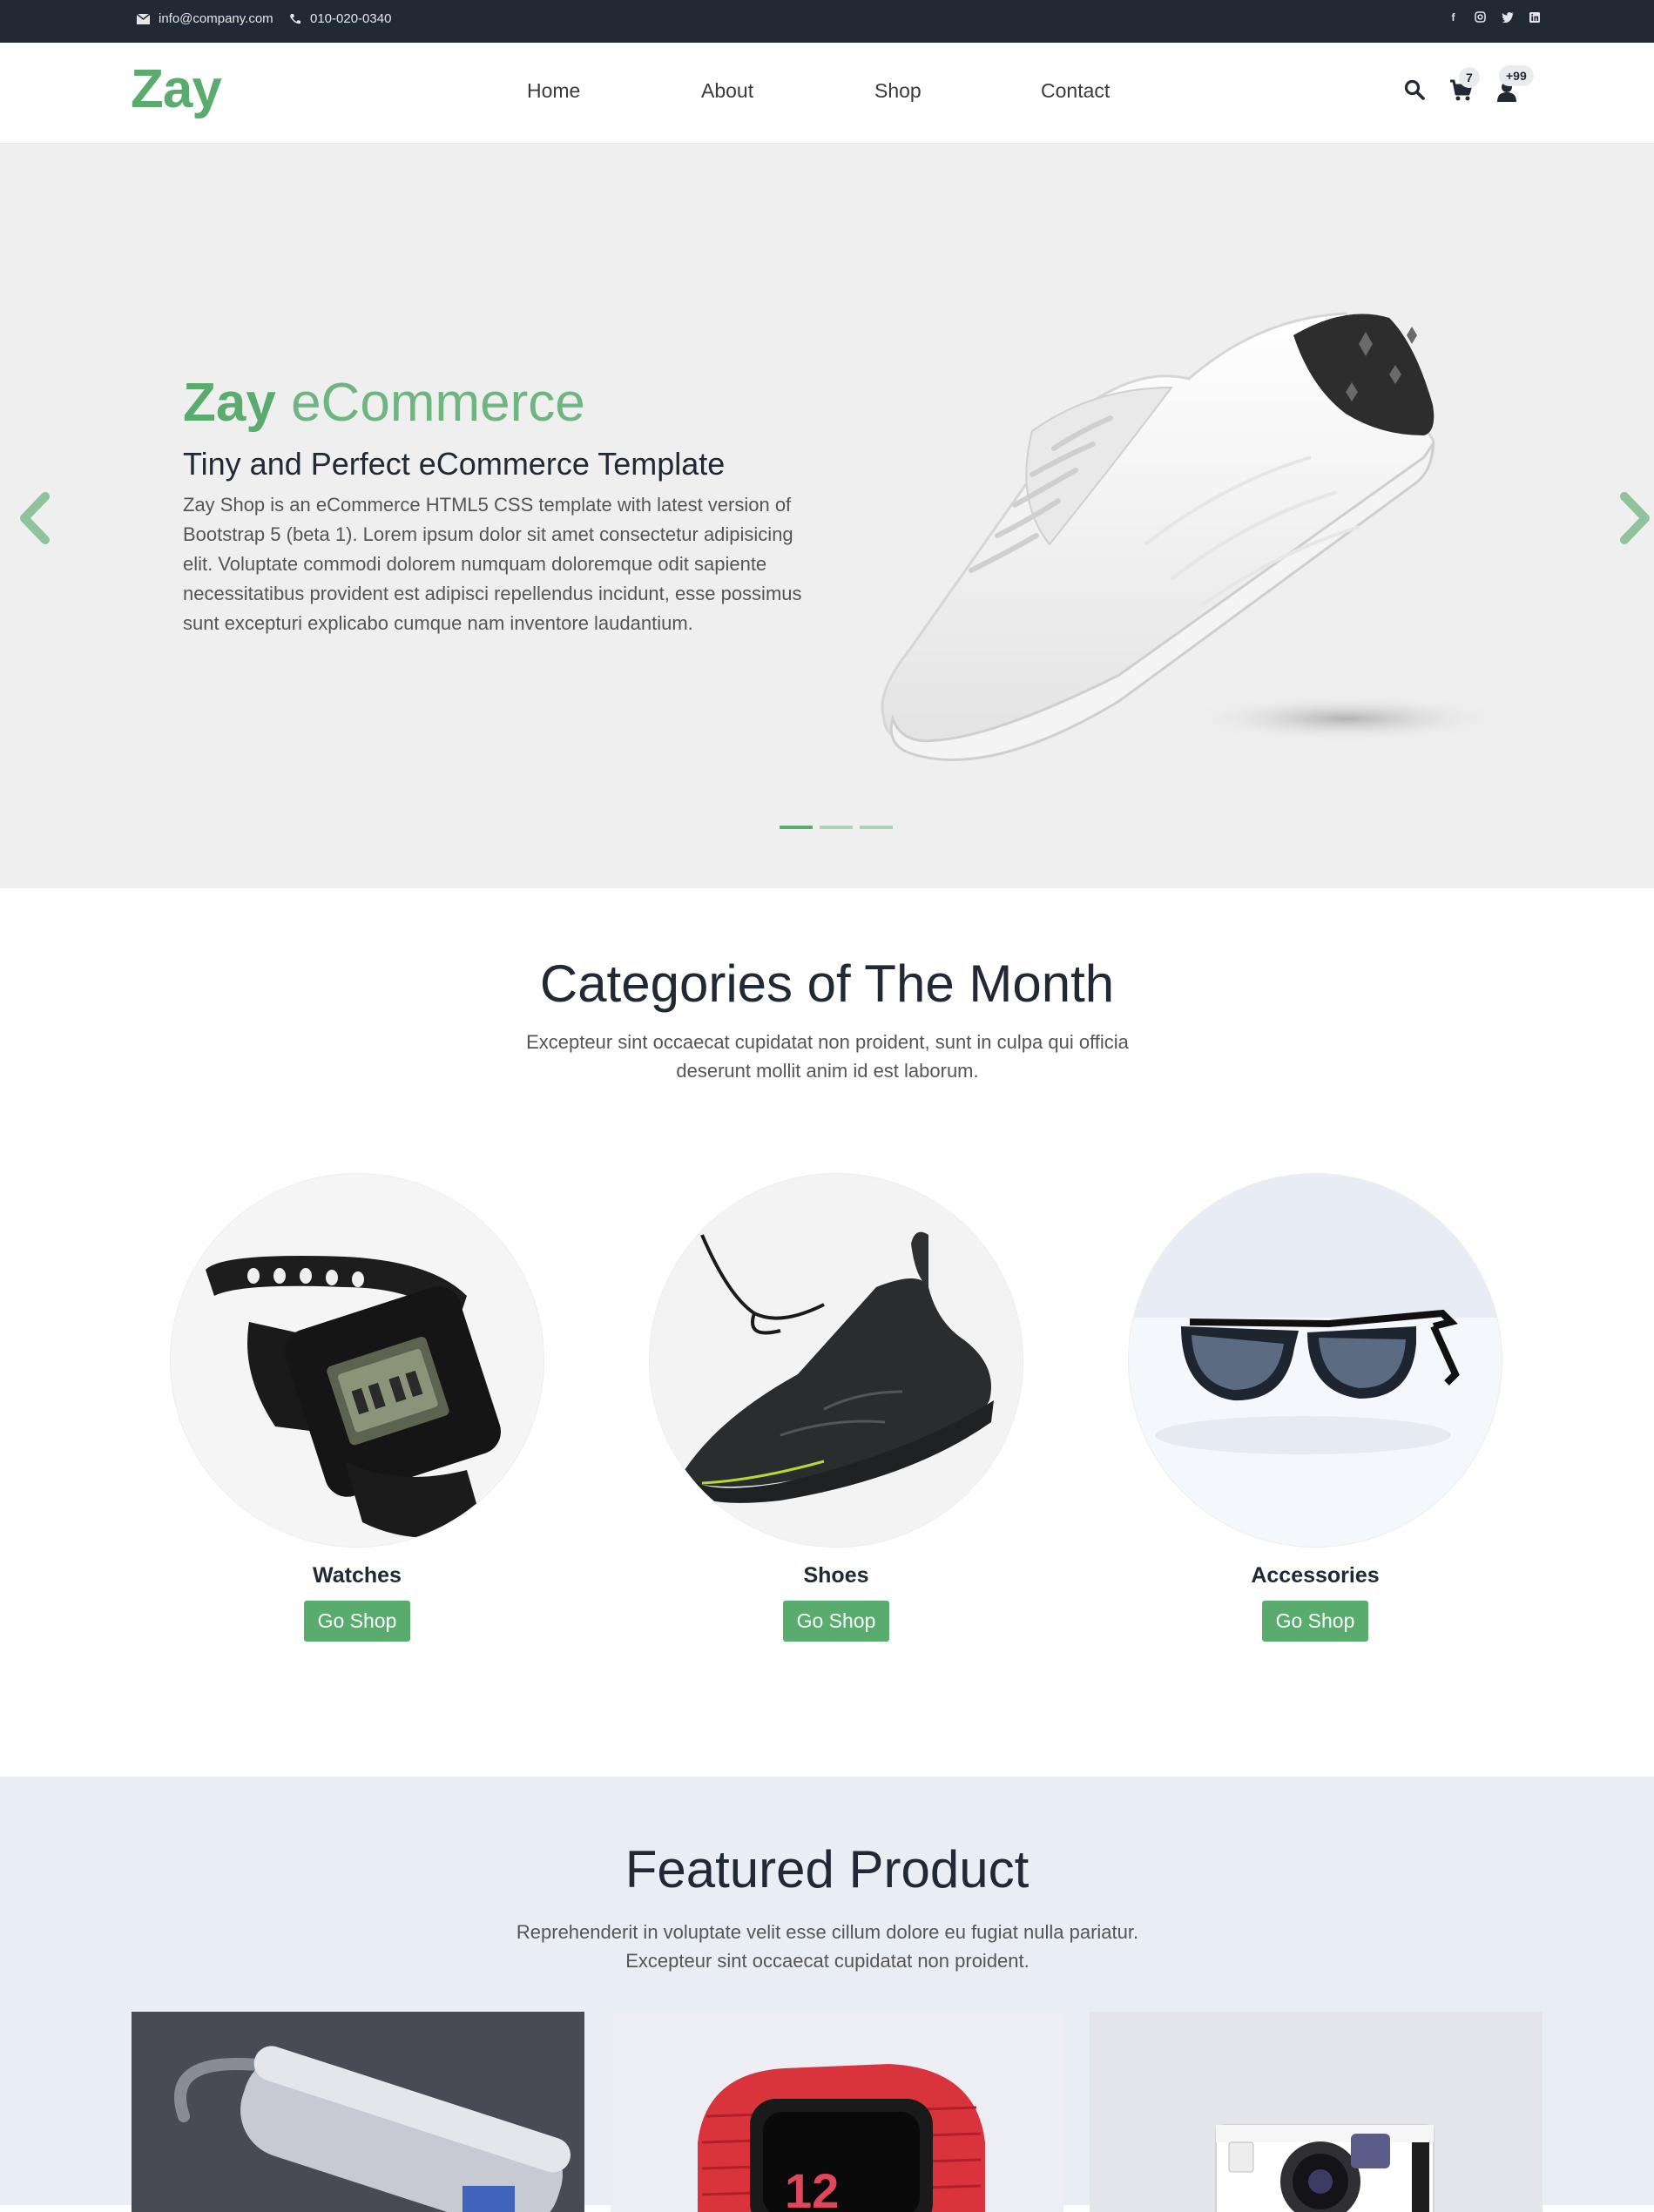 The width and height of the screenshot is (1654, 2212). What do you see at coordinates (898, 91) in the screenshot?
I see `nav-shop: Shop` at bounding box center [898, 91].